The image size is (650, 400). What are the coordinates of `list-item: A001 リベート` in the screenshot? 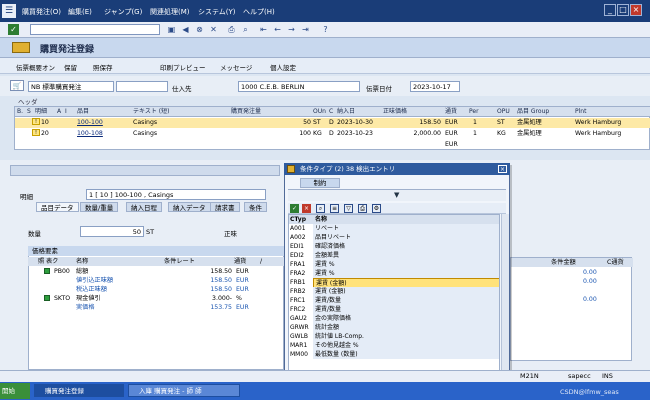 It's located at (394, 228).